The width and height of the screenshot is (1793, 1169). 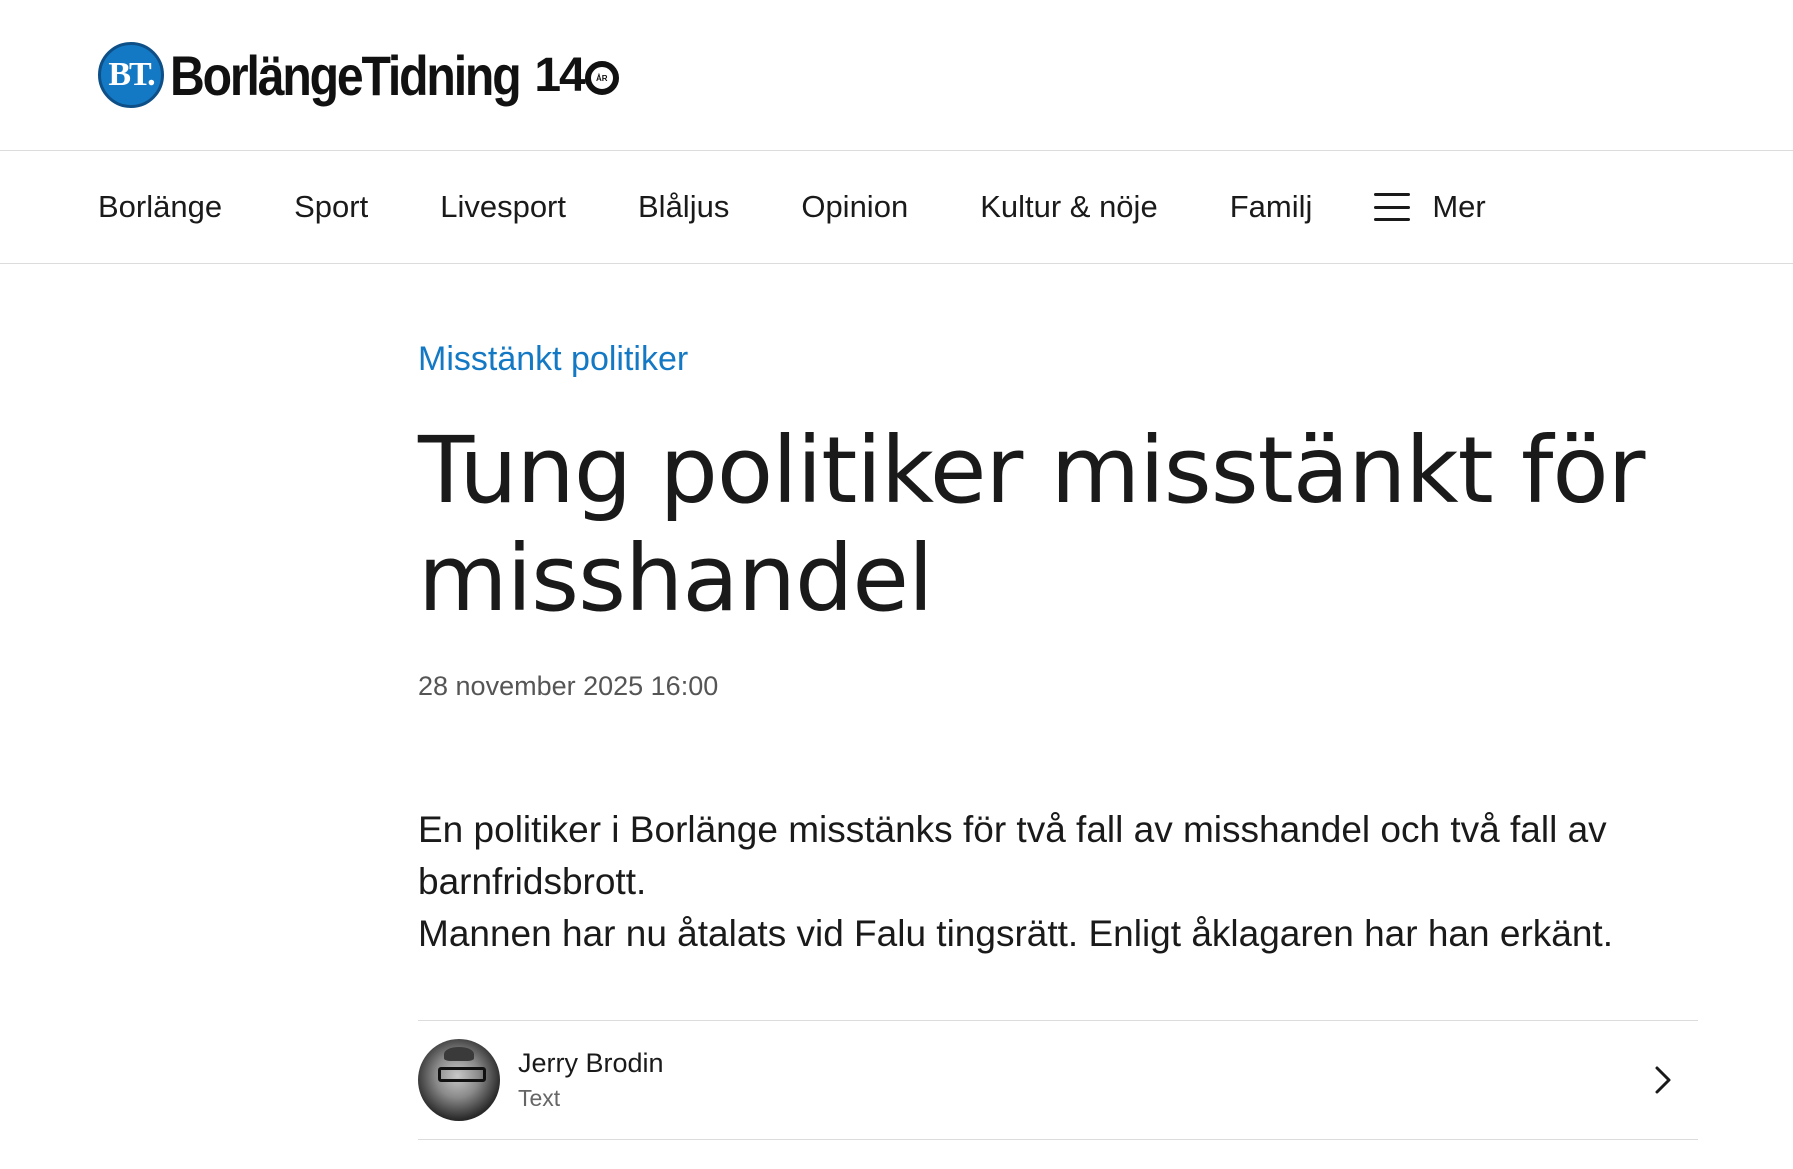 What do you see at coordinates (1058, 1080) in the screenshot?
I see `author-byline: Jerry Brodin Text` at bounding box center [1058, 1080].